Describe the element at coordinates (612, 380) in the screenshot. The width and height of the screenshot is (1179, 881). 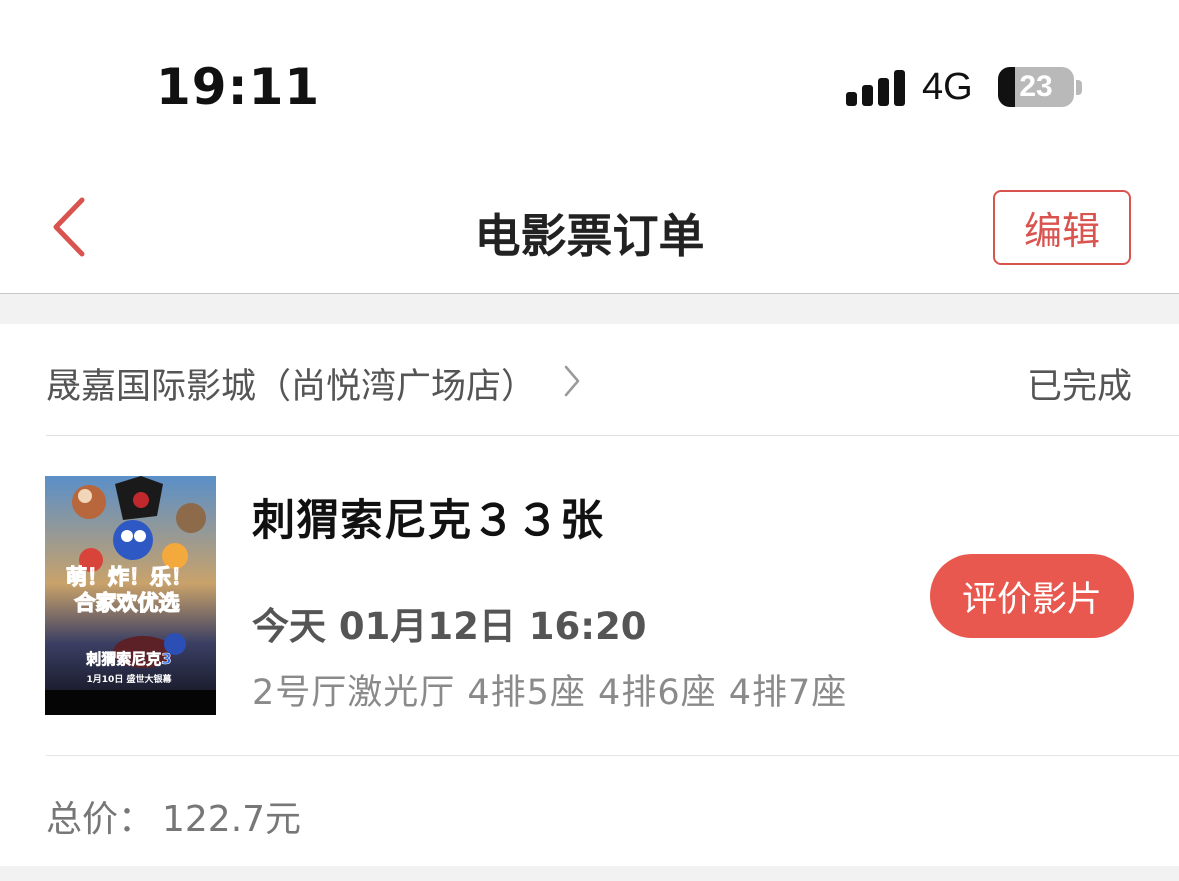
I see `cinema-row: 晟嘉国际影城（尚悦湾广场店） 已完成` at that location.